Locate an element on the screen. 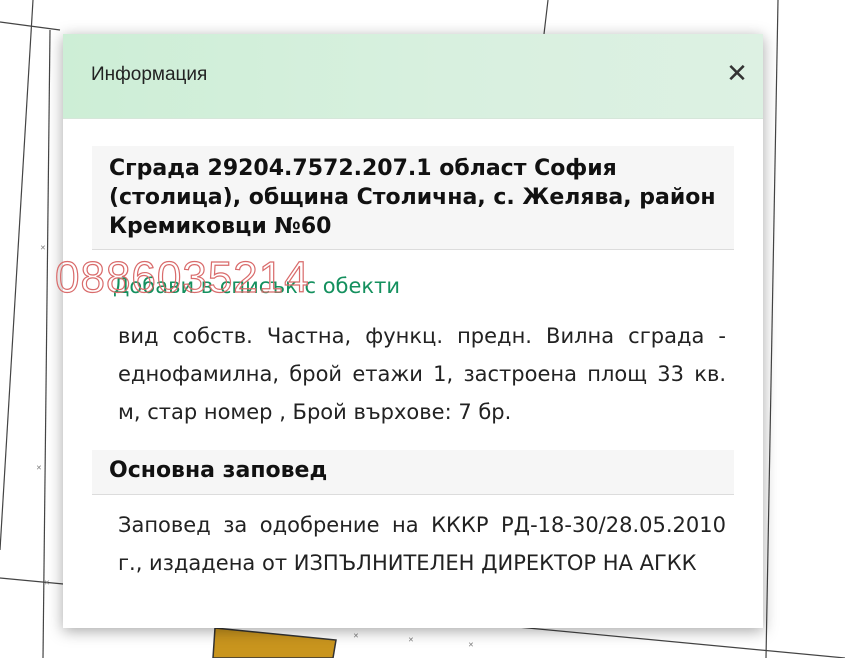 Image resolution: width=845 pixels, height=658 pixels. order-heading: Основна заповед is located at coordinates (413, 472).